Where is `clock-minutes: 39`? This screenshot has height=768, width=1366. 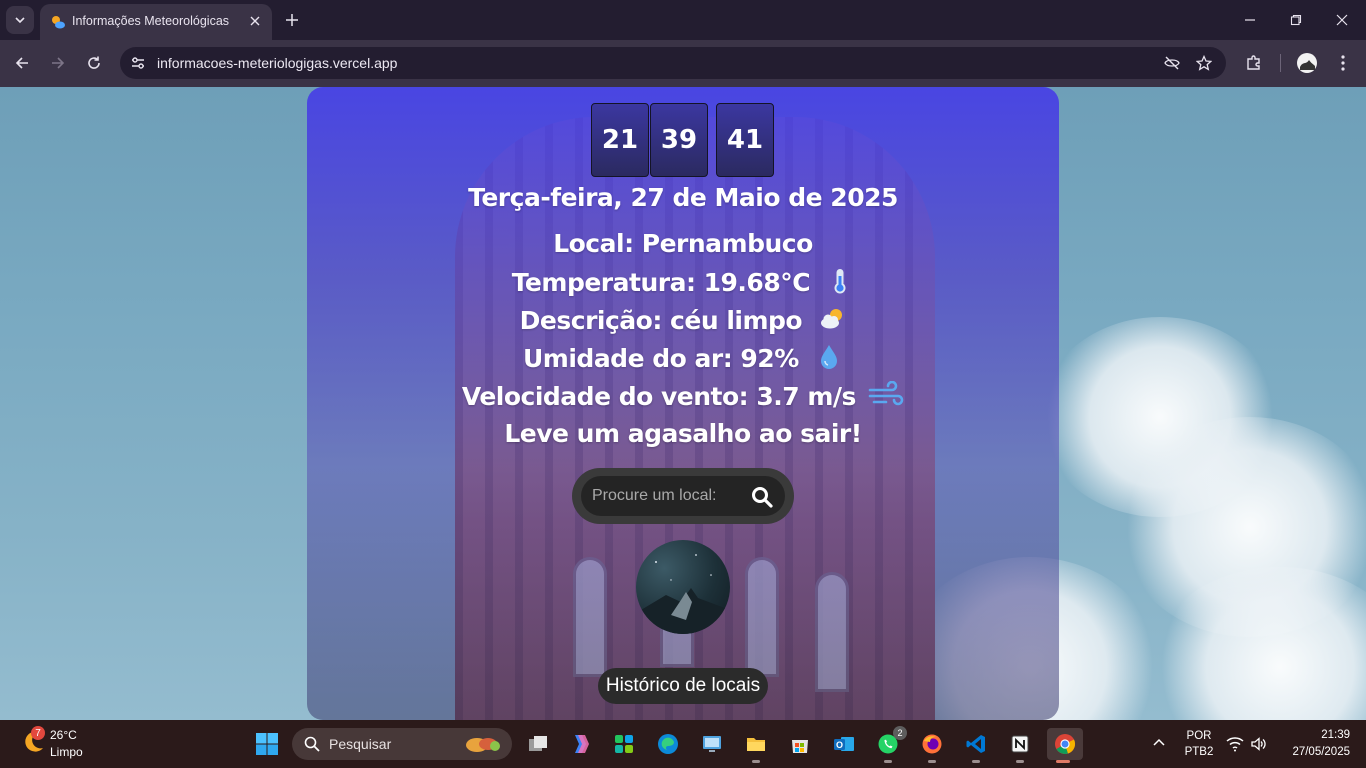
clock-minutes: 39 is located at coordinates (679, 140).